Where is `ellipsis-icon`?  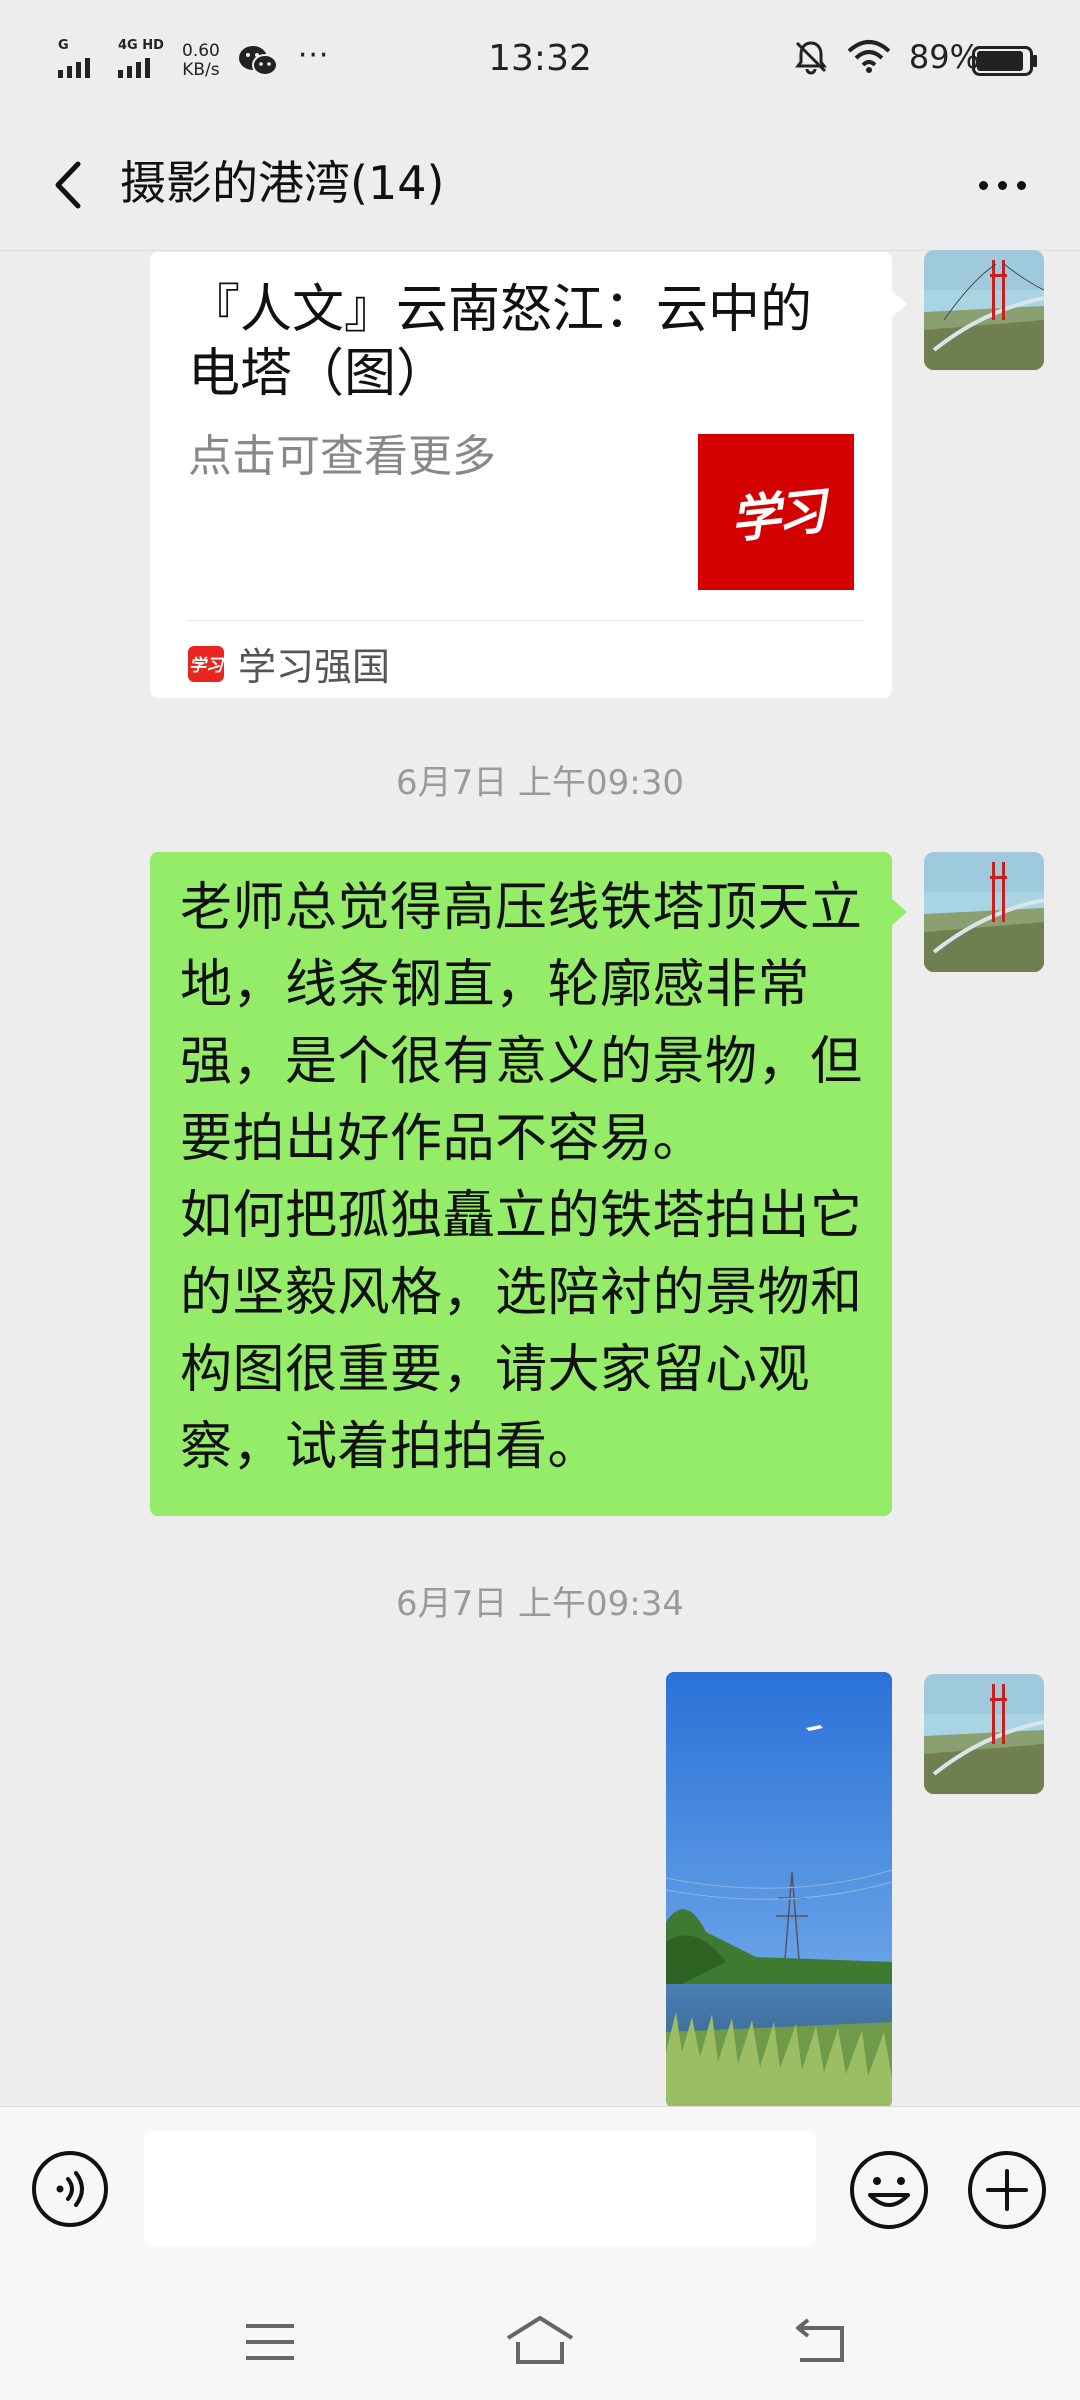 ellipsis-icon is located at coordinates (983, 185).